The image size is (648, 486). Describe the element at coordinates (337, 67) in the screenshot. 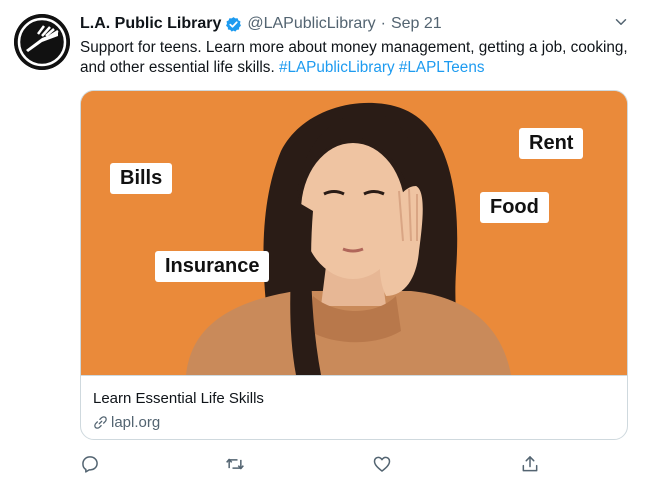

I see `hashtag-lapubliclibrary: #LAPublicLibrary` at that location.